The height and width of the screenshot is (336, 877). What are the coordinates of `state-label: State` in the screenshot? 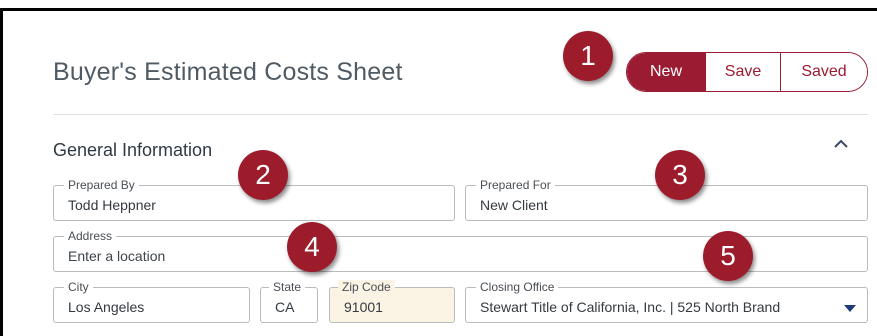 It's located at (287, 287).